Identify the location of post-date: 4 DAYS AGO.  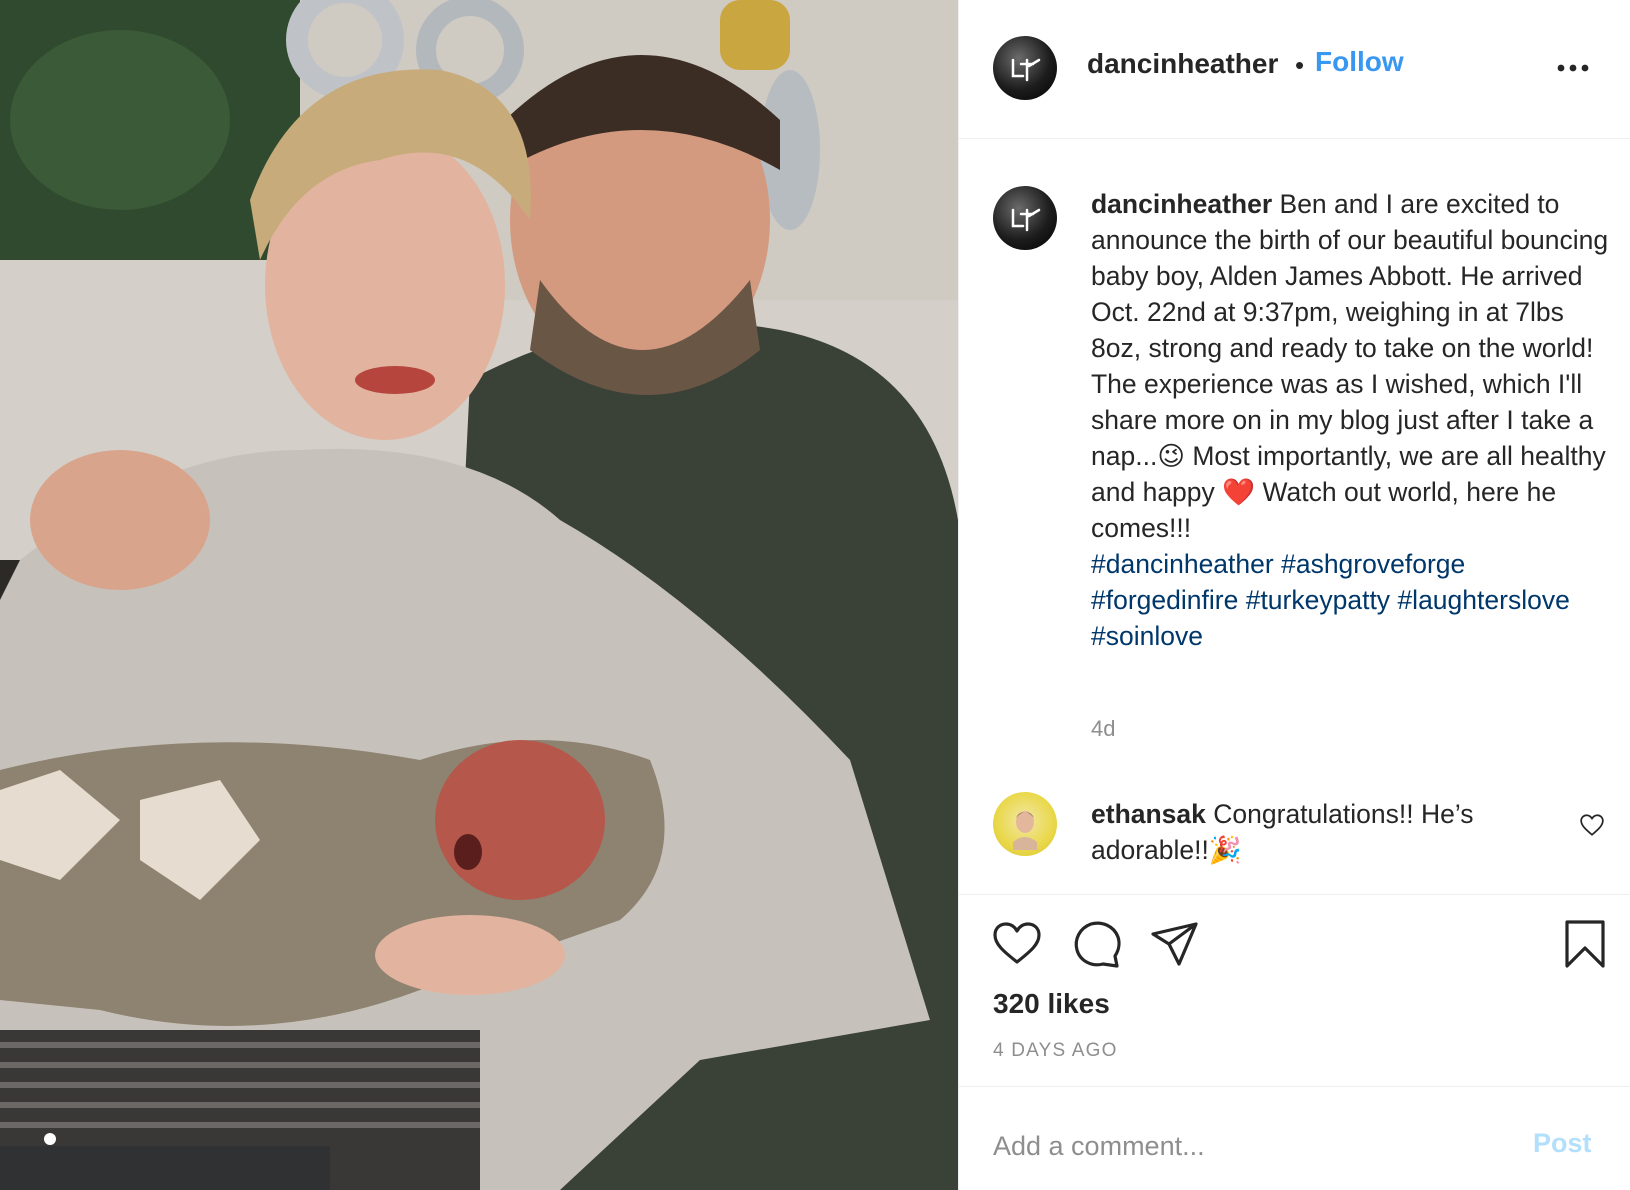
(1055, 1051).